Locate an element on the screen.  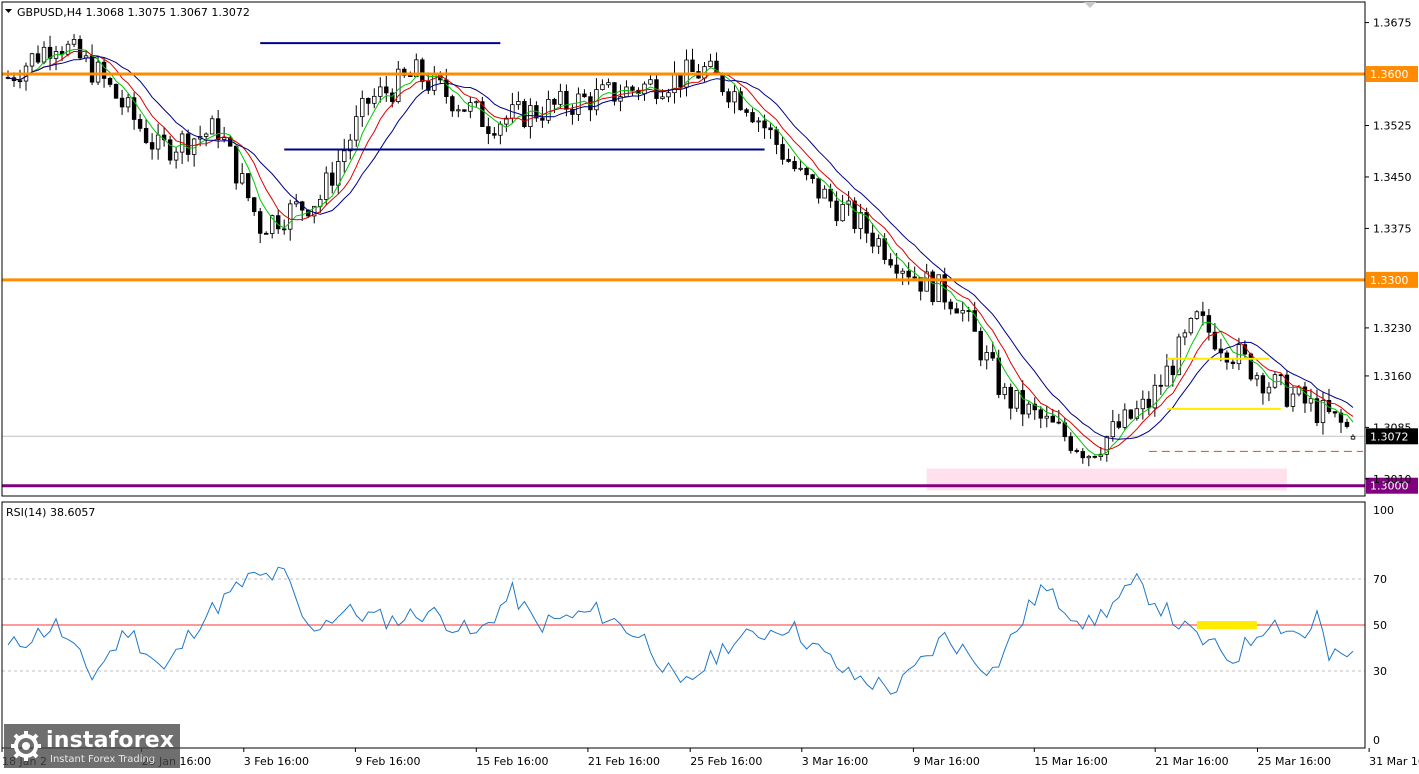
level-price-label: 1.3600 is located at coordinates (1389, 74).